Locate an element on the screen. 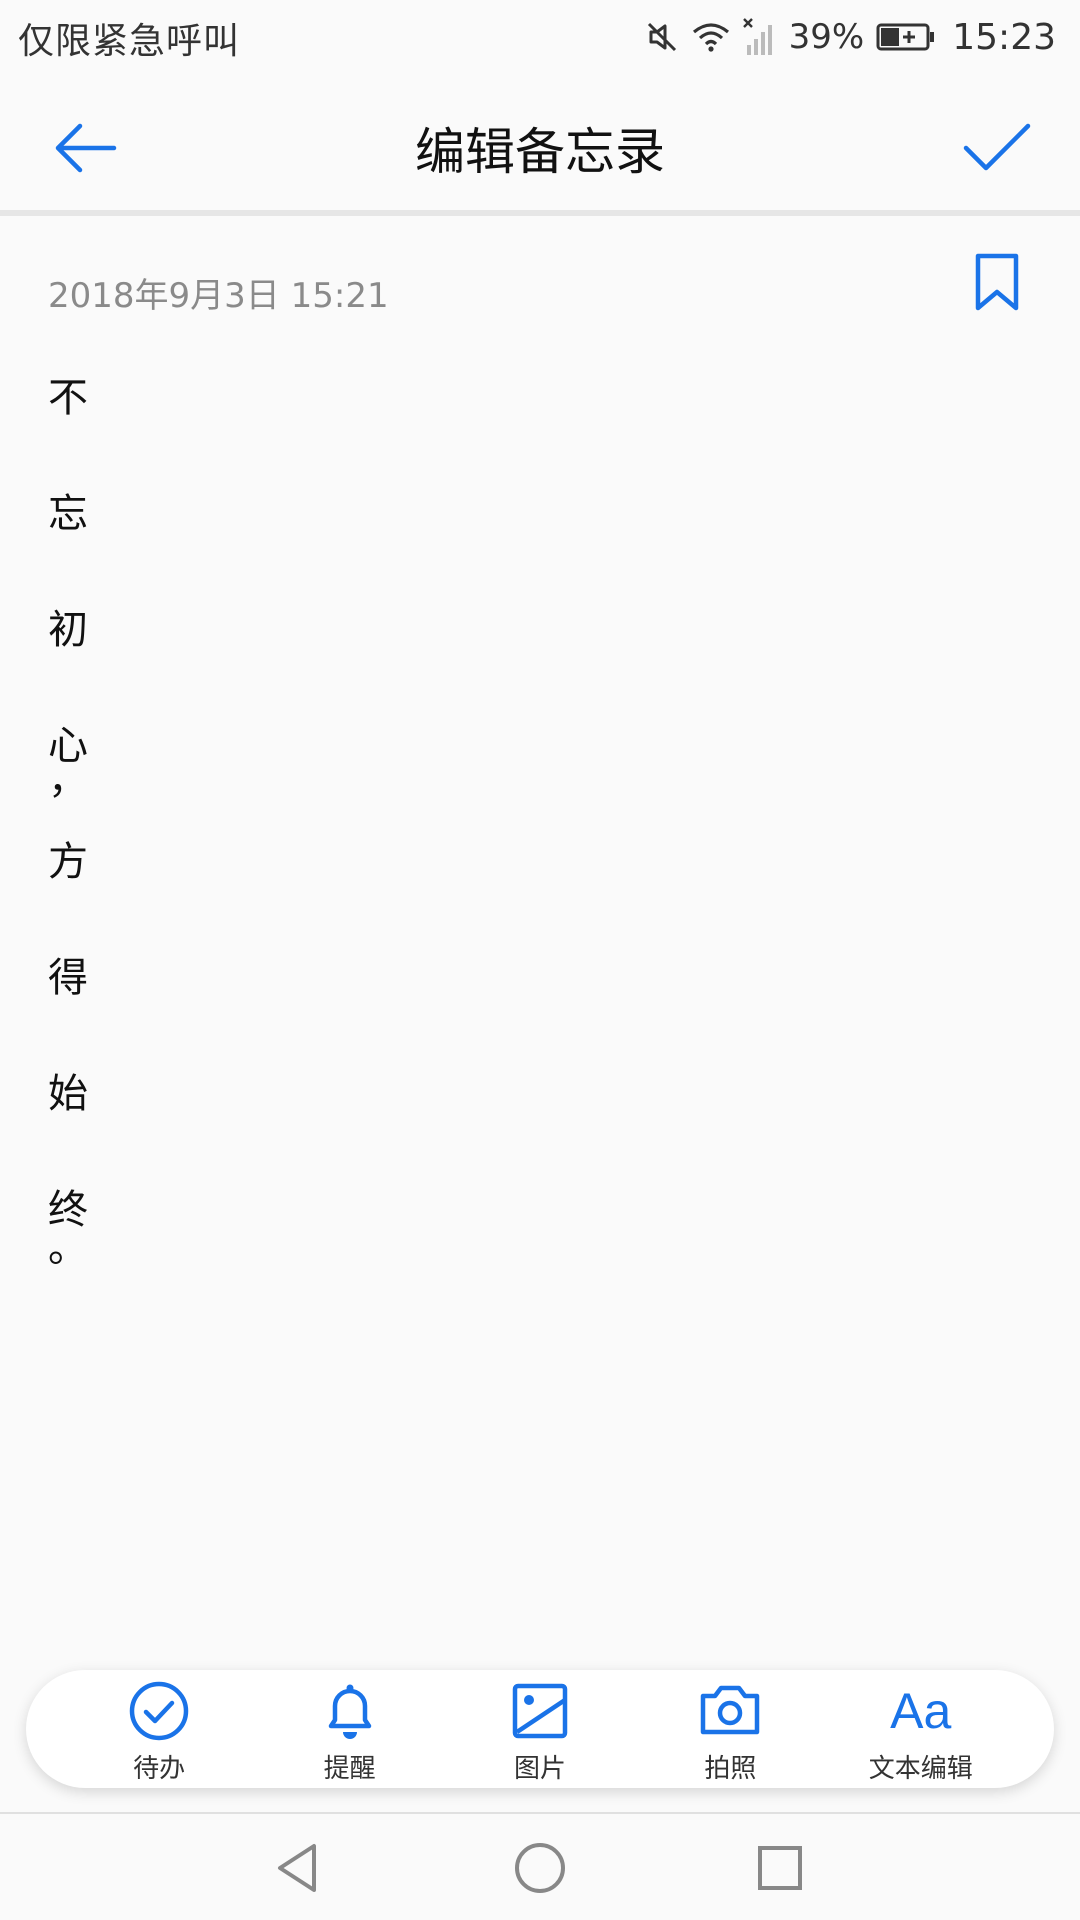 The image size is (1080, 1920). note-line: 不 is located at coordinates (68, 398).